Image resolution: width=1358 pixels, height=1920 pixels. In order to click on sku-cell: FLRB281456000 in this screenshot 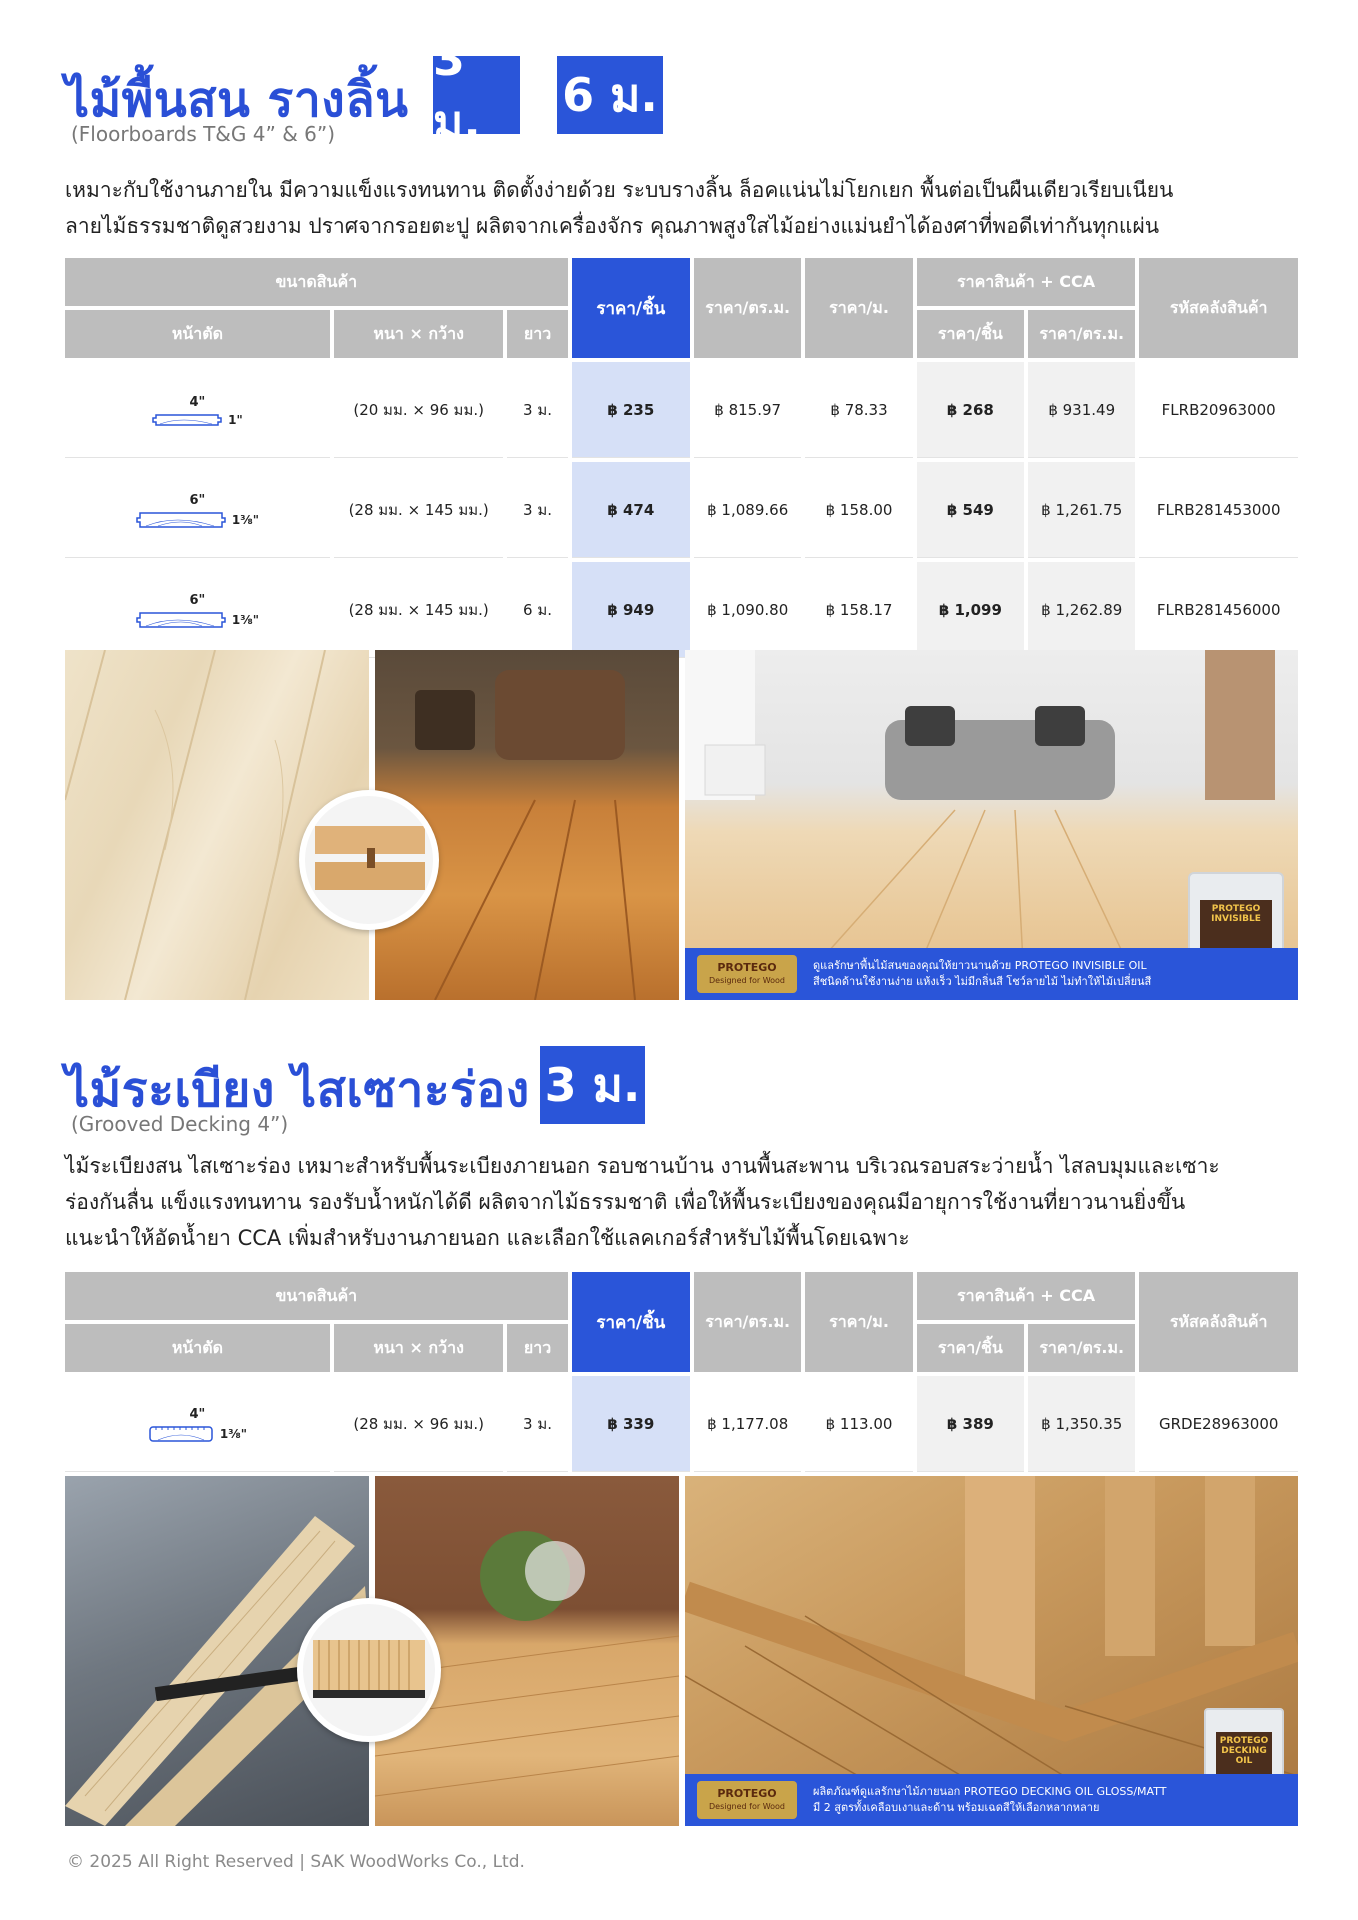, I will do `click(1218, 610)`.